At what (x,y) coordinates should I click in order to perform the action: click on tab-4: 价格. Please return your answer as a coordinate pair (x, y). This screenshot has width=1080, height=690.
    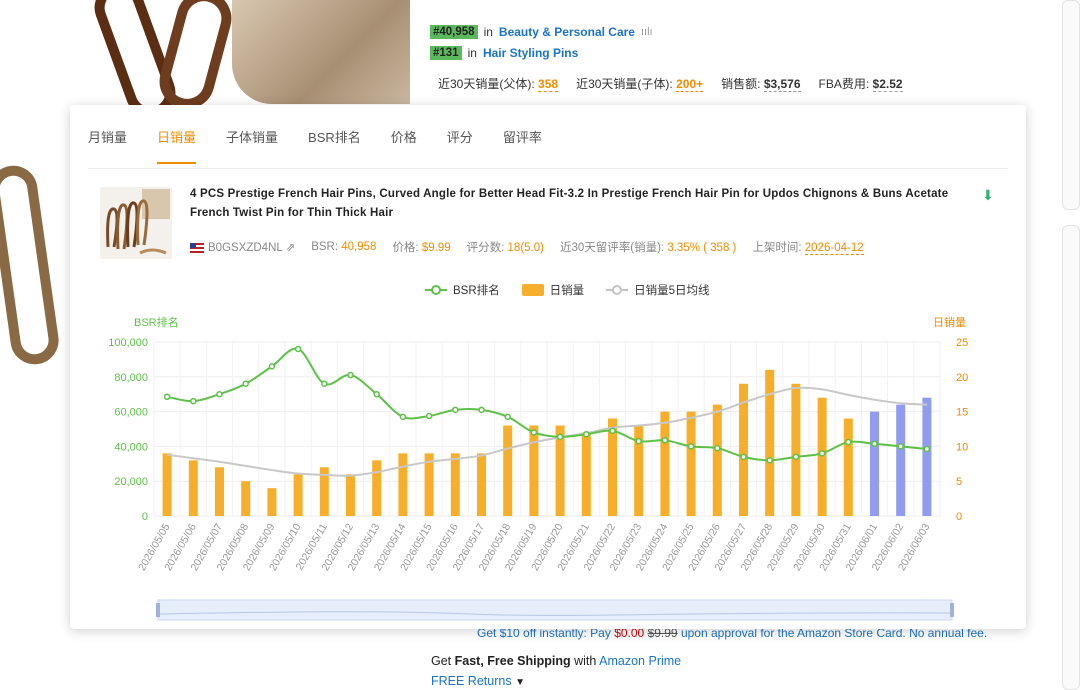
    Looking at the image, I should click on (404, 145).